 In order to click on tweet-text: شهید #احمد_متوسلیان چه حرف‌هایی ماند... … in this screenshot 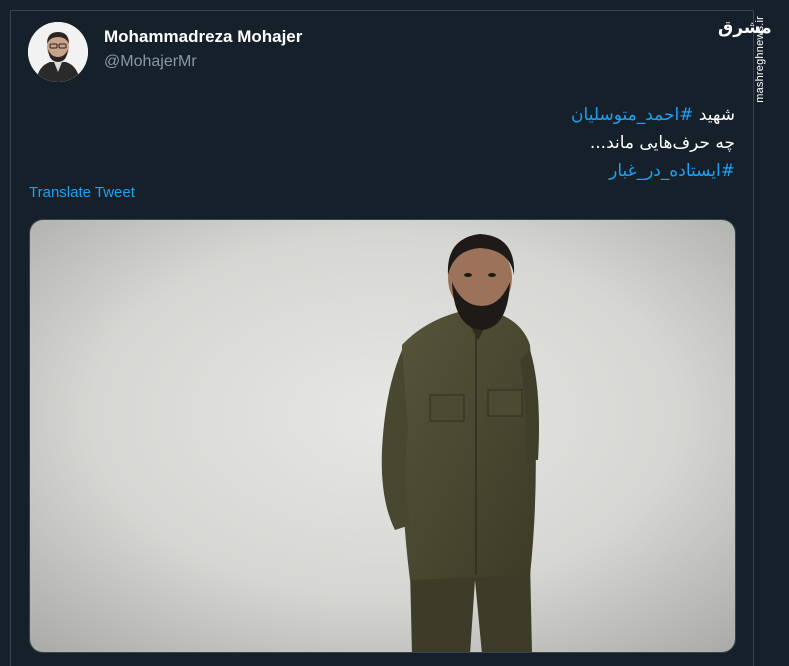, I will do `click(485, 143)`.